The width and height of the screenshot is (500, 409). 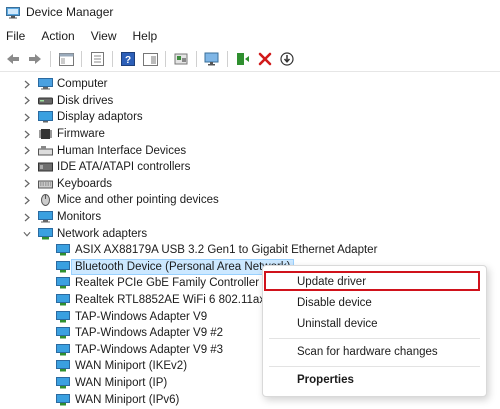 I want to click on firmware-icon, so click(x=45, y=134).